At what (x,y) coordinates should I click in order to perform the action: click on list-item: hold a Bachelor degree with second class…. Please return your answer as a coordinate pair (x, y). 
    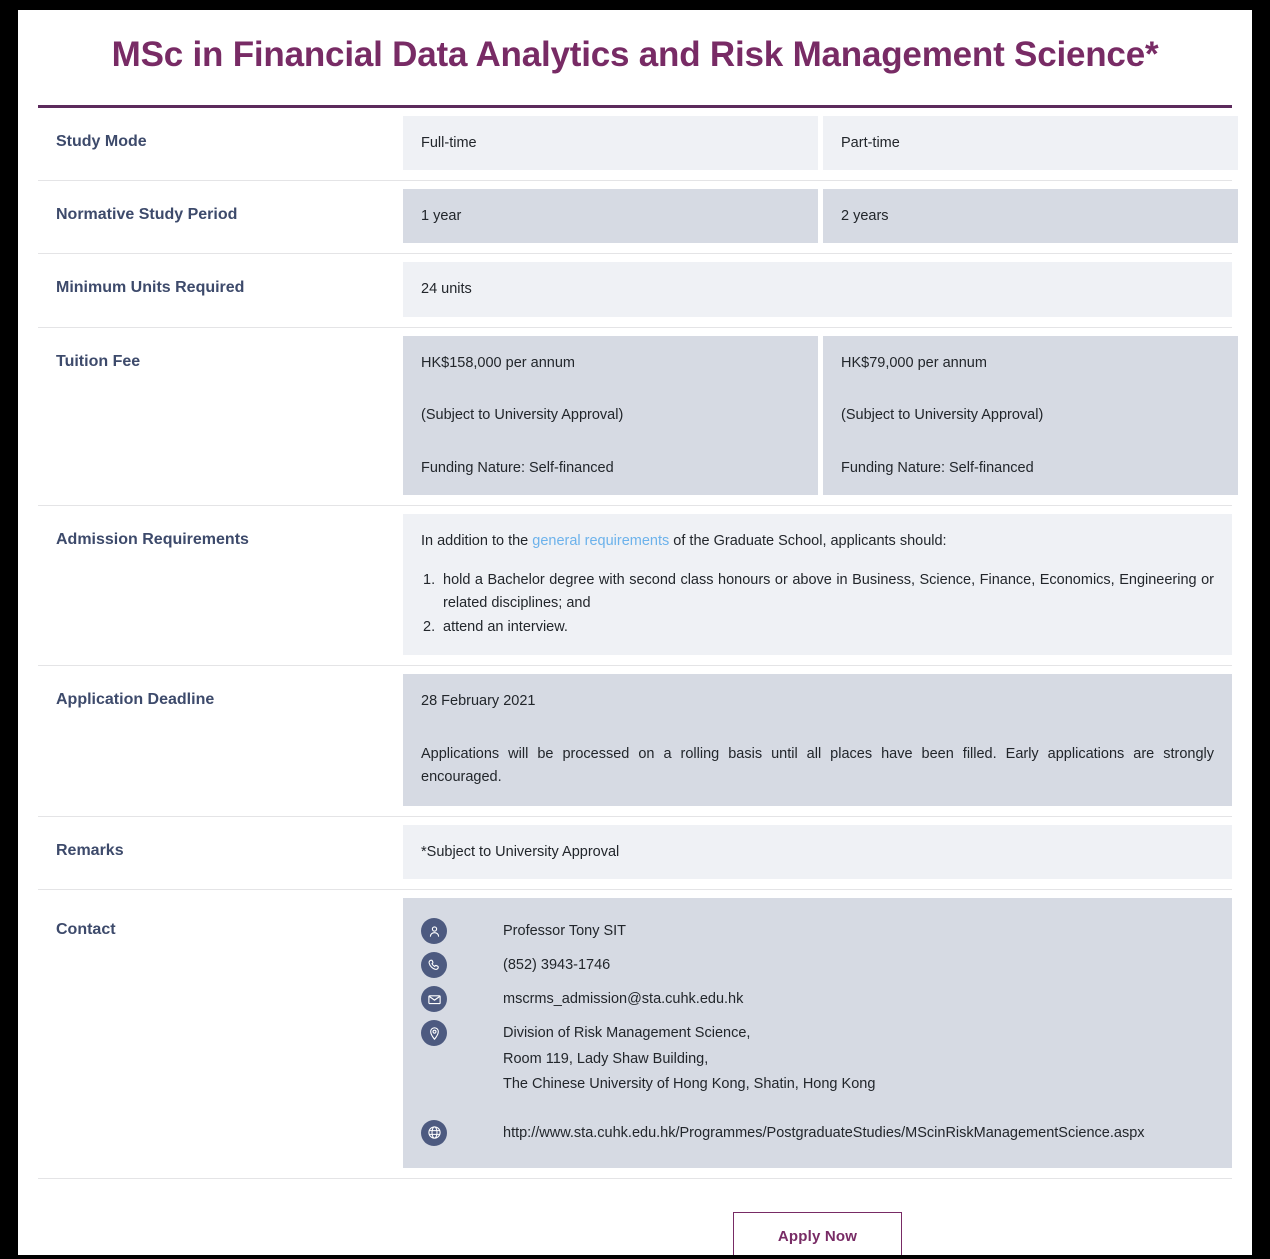
    Looking at the image, I should click on (818, 590).